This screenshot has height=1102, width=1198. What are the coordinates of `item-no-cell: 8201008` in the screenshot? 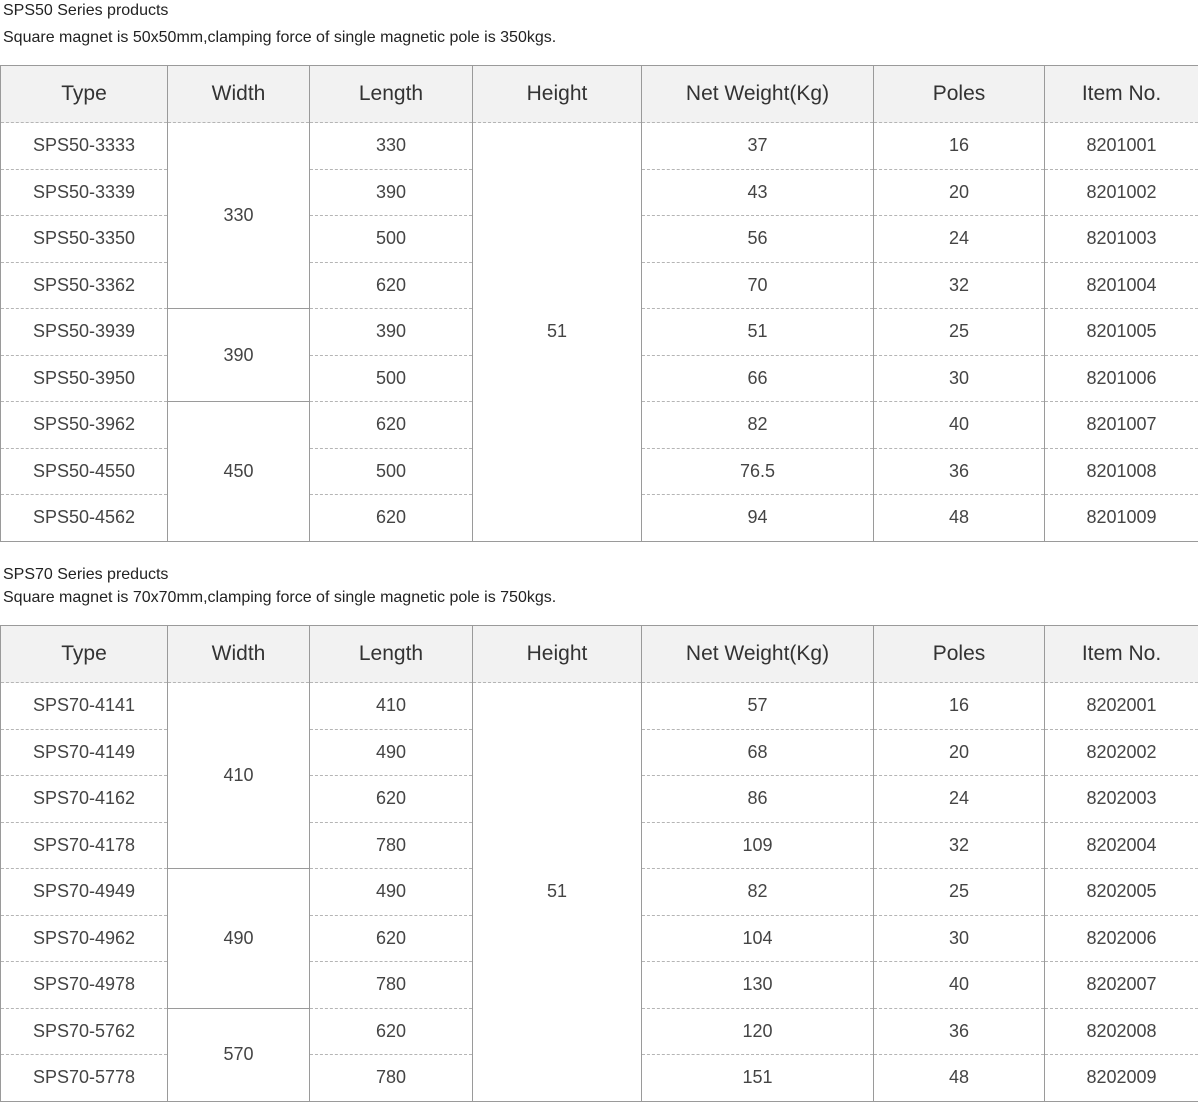 It's located at (1121, 471).